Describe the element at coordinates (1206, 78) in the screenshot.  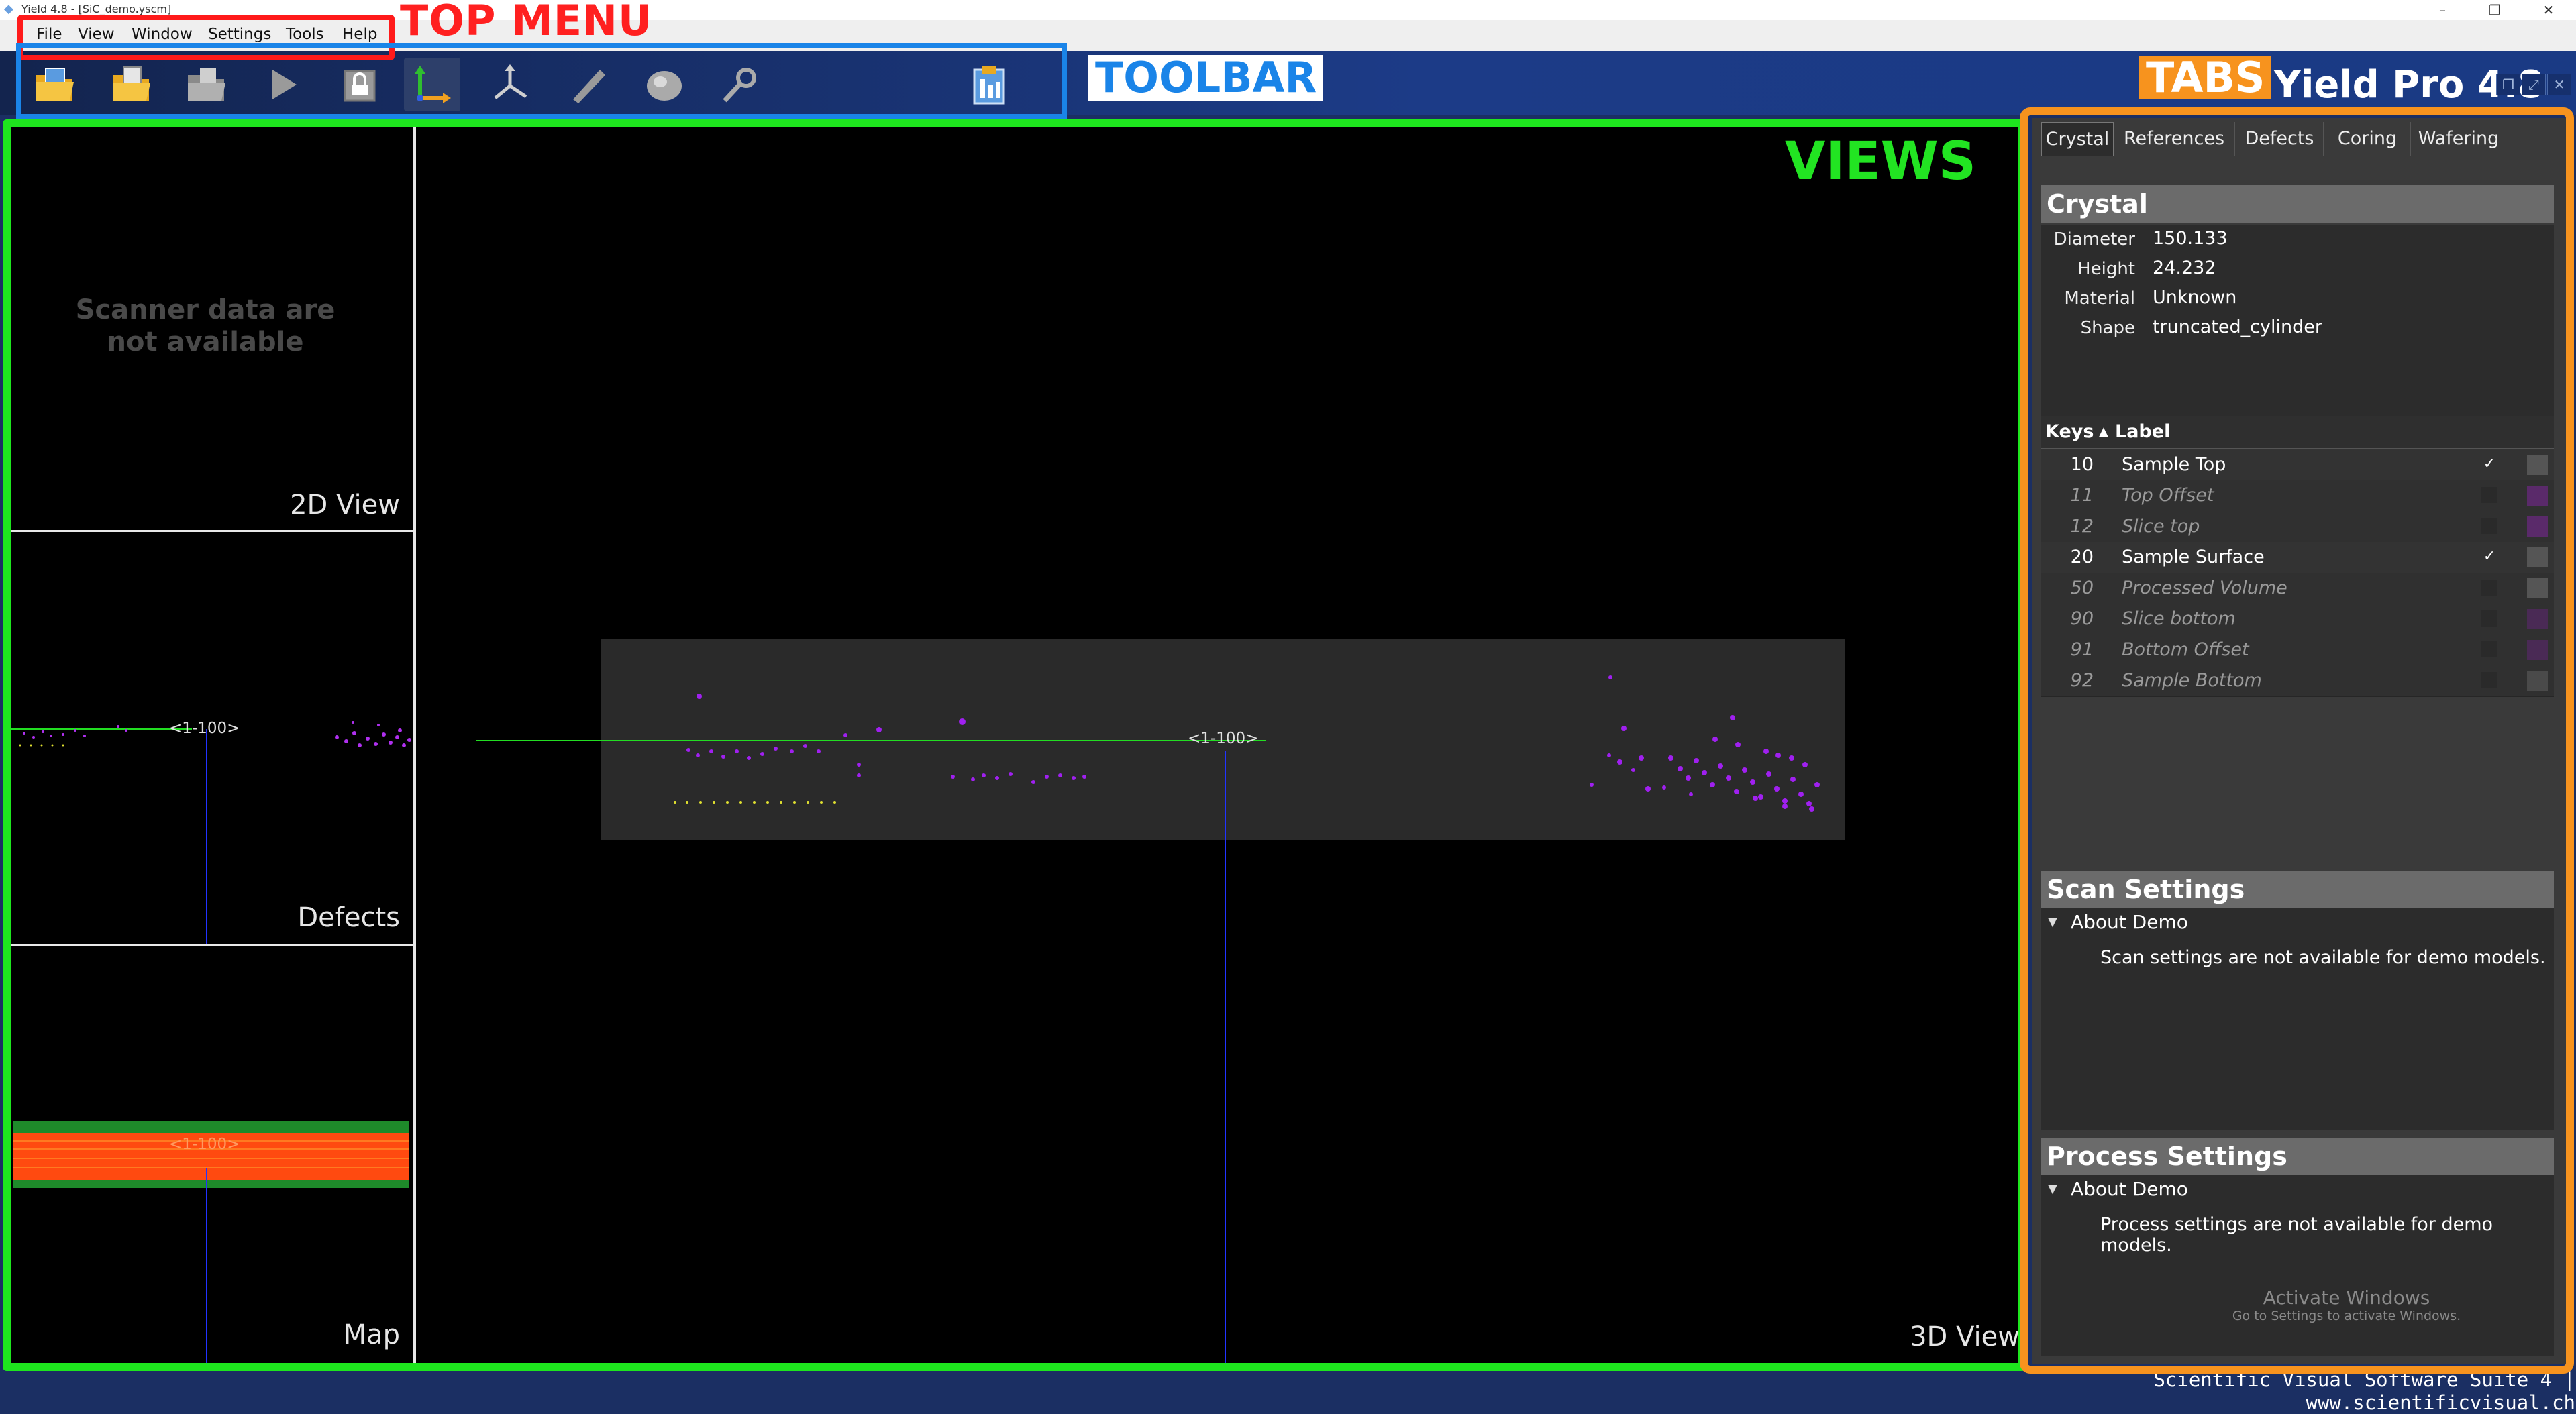
I see `toolbar-annotation: TOOLBAR` at that location.